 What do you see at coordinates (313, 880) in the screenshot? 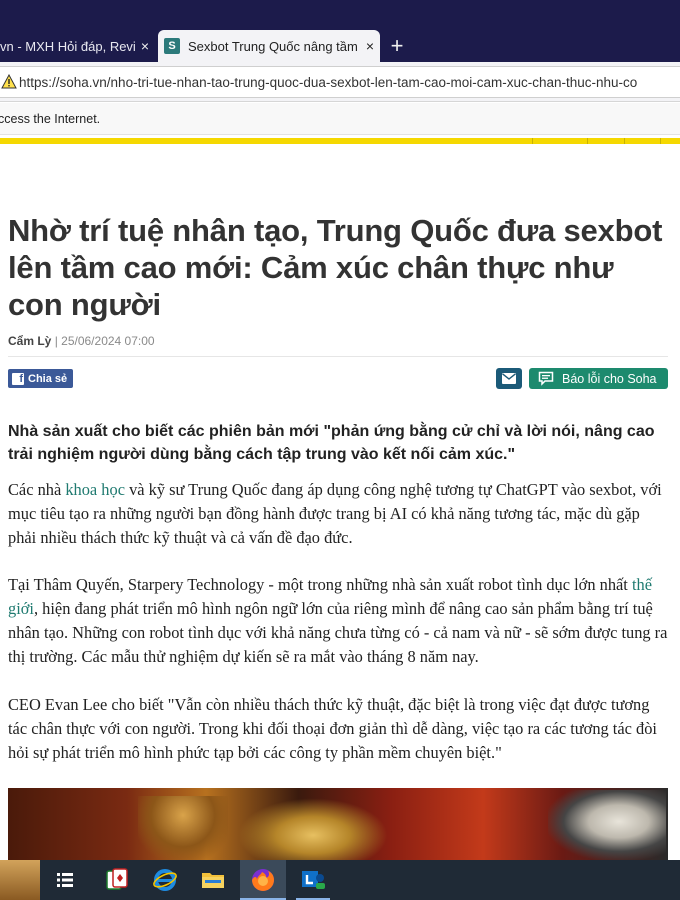
I see `lync-icon` at bounding box center [313, 880].